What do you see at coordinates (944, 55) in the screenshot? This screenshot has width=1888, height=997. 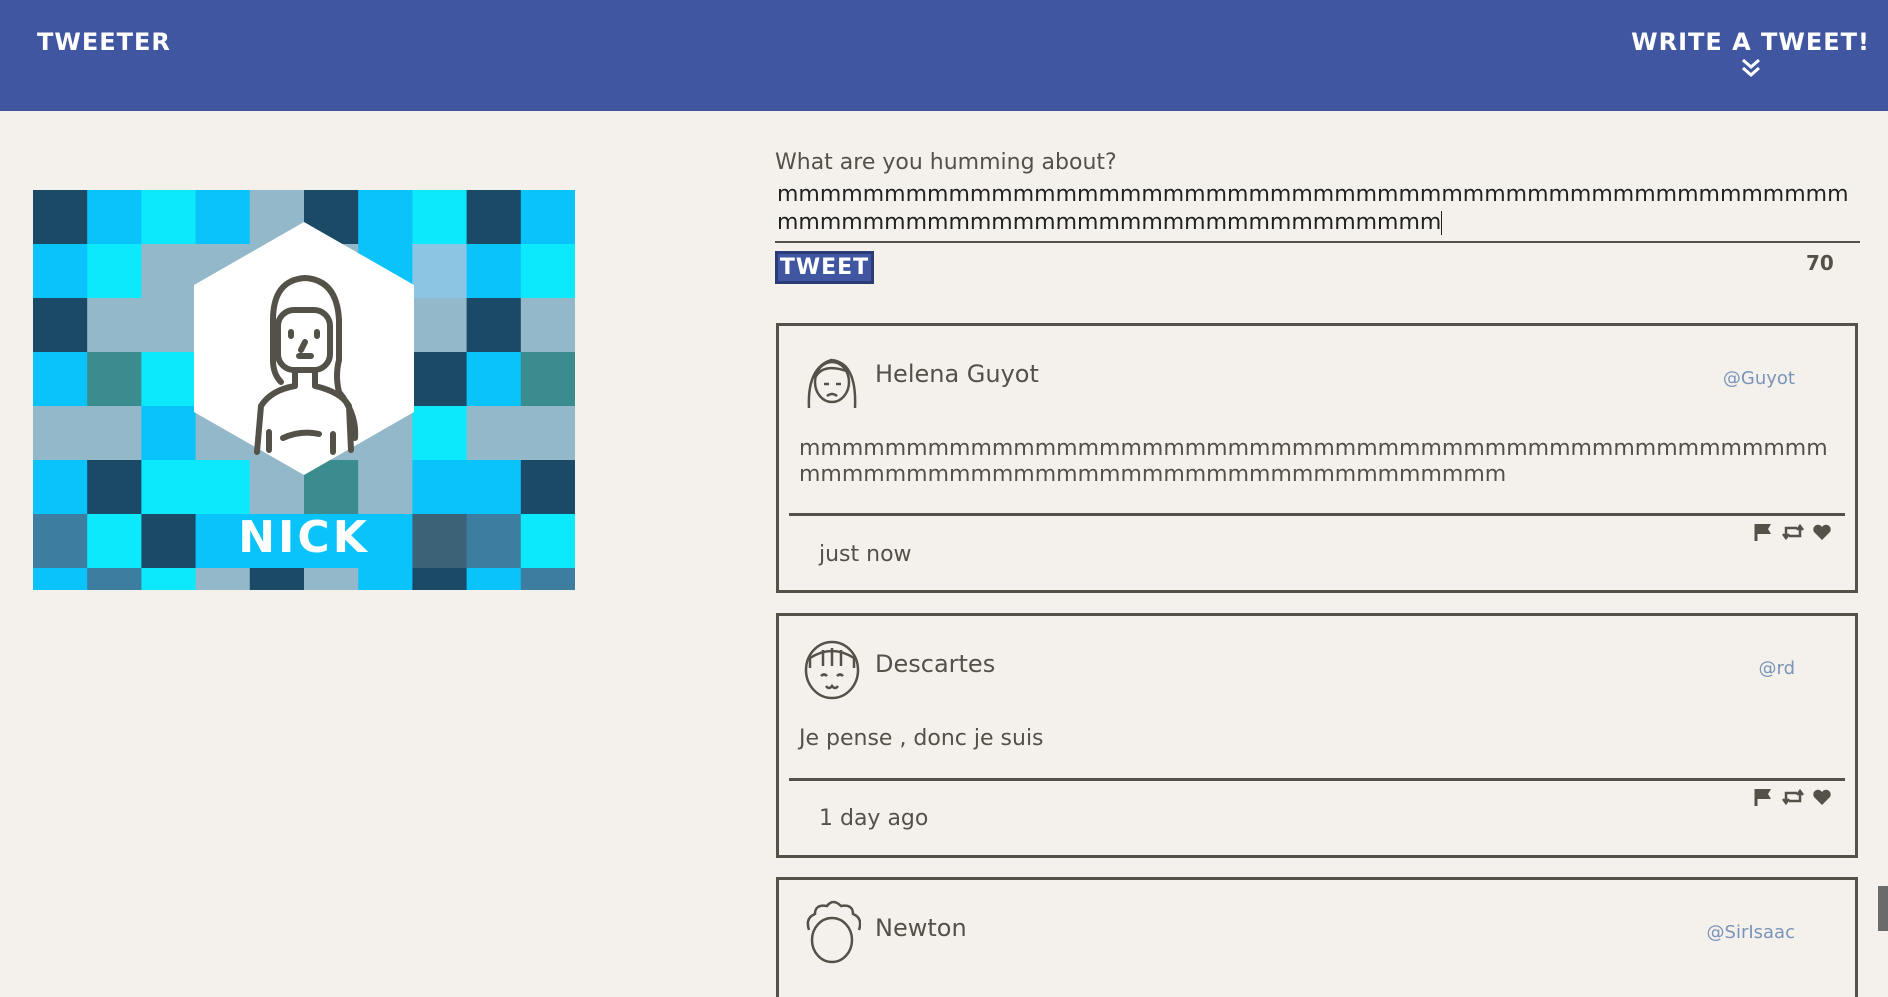 I see `top-navigation-bar: TWEETER WRITE A TWEET!` at bounding box center [944, 55].